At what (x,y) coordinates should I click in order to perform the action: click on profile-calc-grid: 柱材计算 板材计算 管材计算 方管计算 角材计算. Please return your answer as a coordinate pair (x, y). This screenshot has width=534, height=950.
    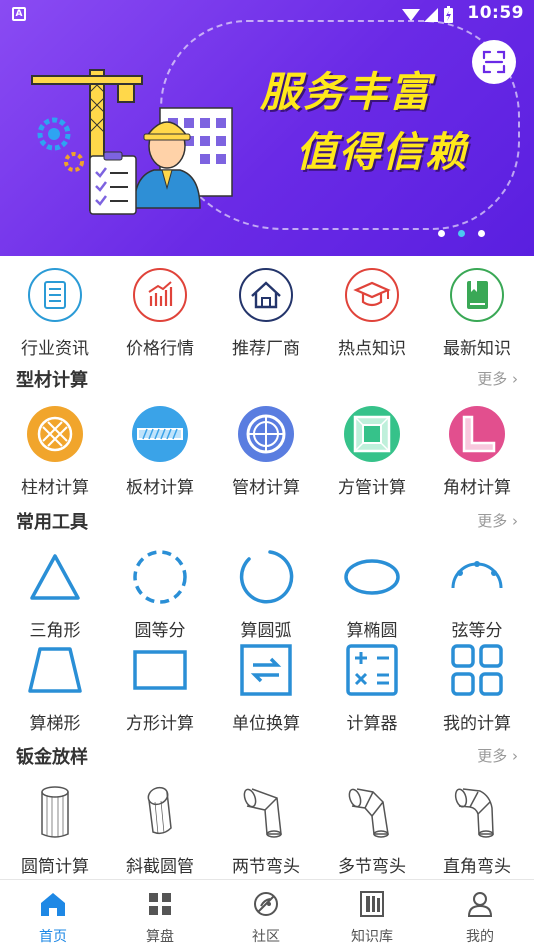
    Looking at the image, I should click on (267, 451).